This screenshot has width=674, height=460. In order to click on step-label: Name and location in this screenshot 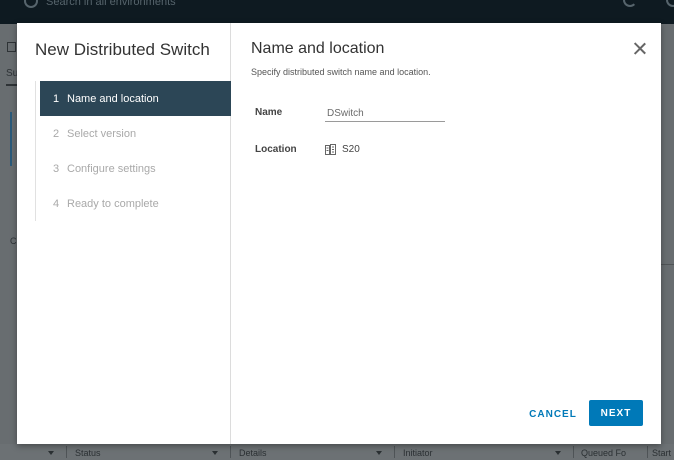, I will do `click(113, 98)`.